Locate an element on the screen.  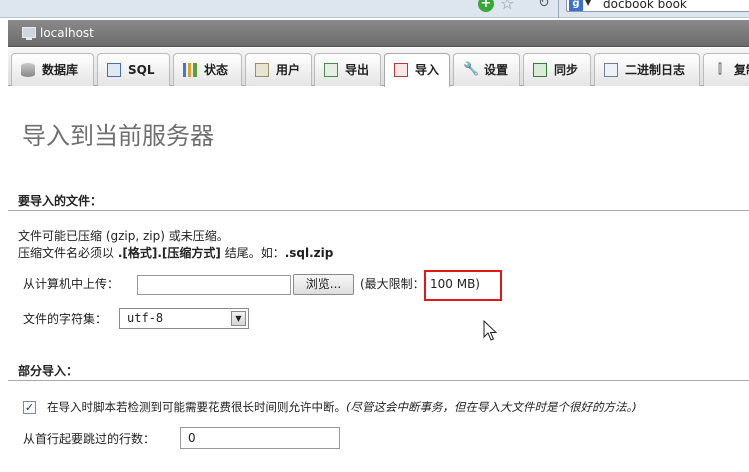
users-icon is located at coordinates (262, 70).